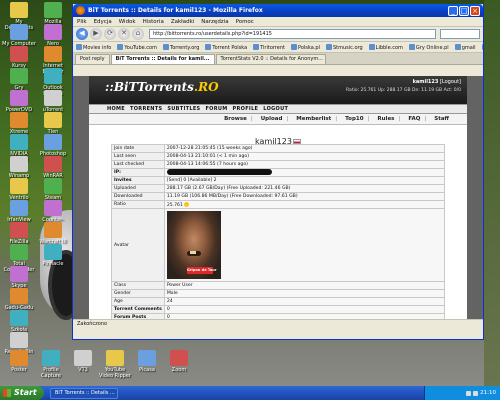 The height and width of the screenshot is (400, 500). I want to click on desktop-icon: Tlen, so click(53, 123).